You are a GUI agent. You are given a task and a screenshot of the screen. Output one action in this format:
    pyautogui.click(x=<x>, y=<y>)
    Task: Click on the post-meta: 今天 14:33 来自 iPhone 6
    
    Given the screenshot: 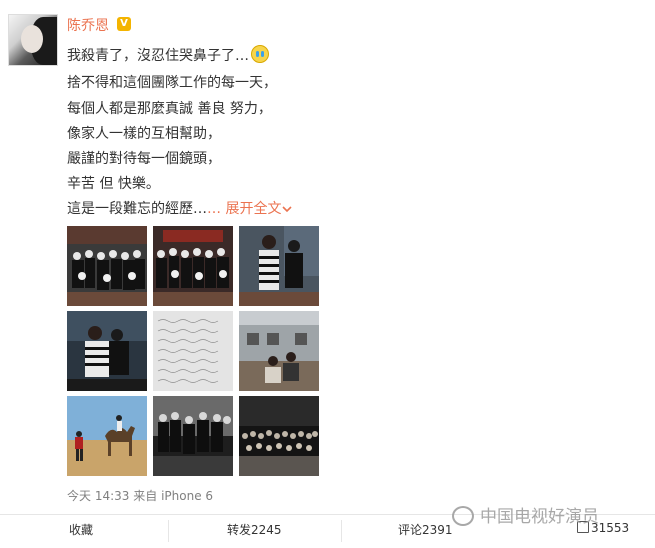 What is the action you would take?
    pyautogui.click(x=140, y=495)
    